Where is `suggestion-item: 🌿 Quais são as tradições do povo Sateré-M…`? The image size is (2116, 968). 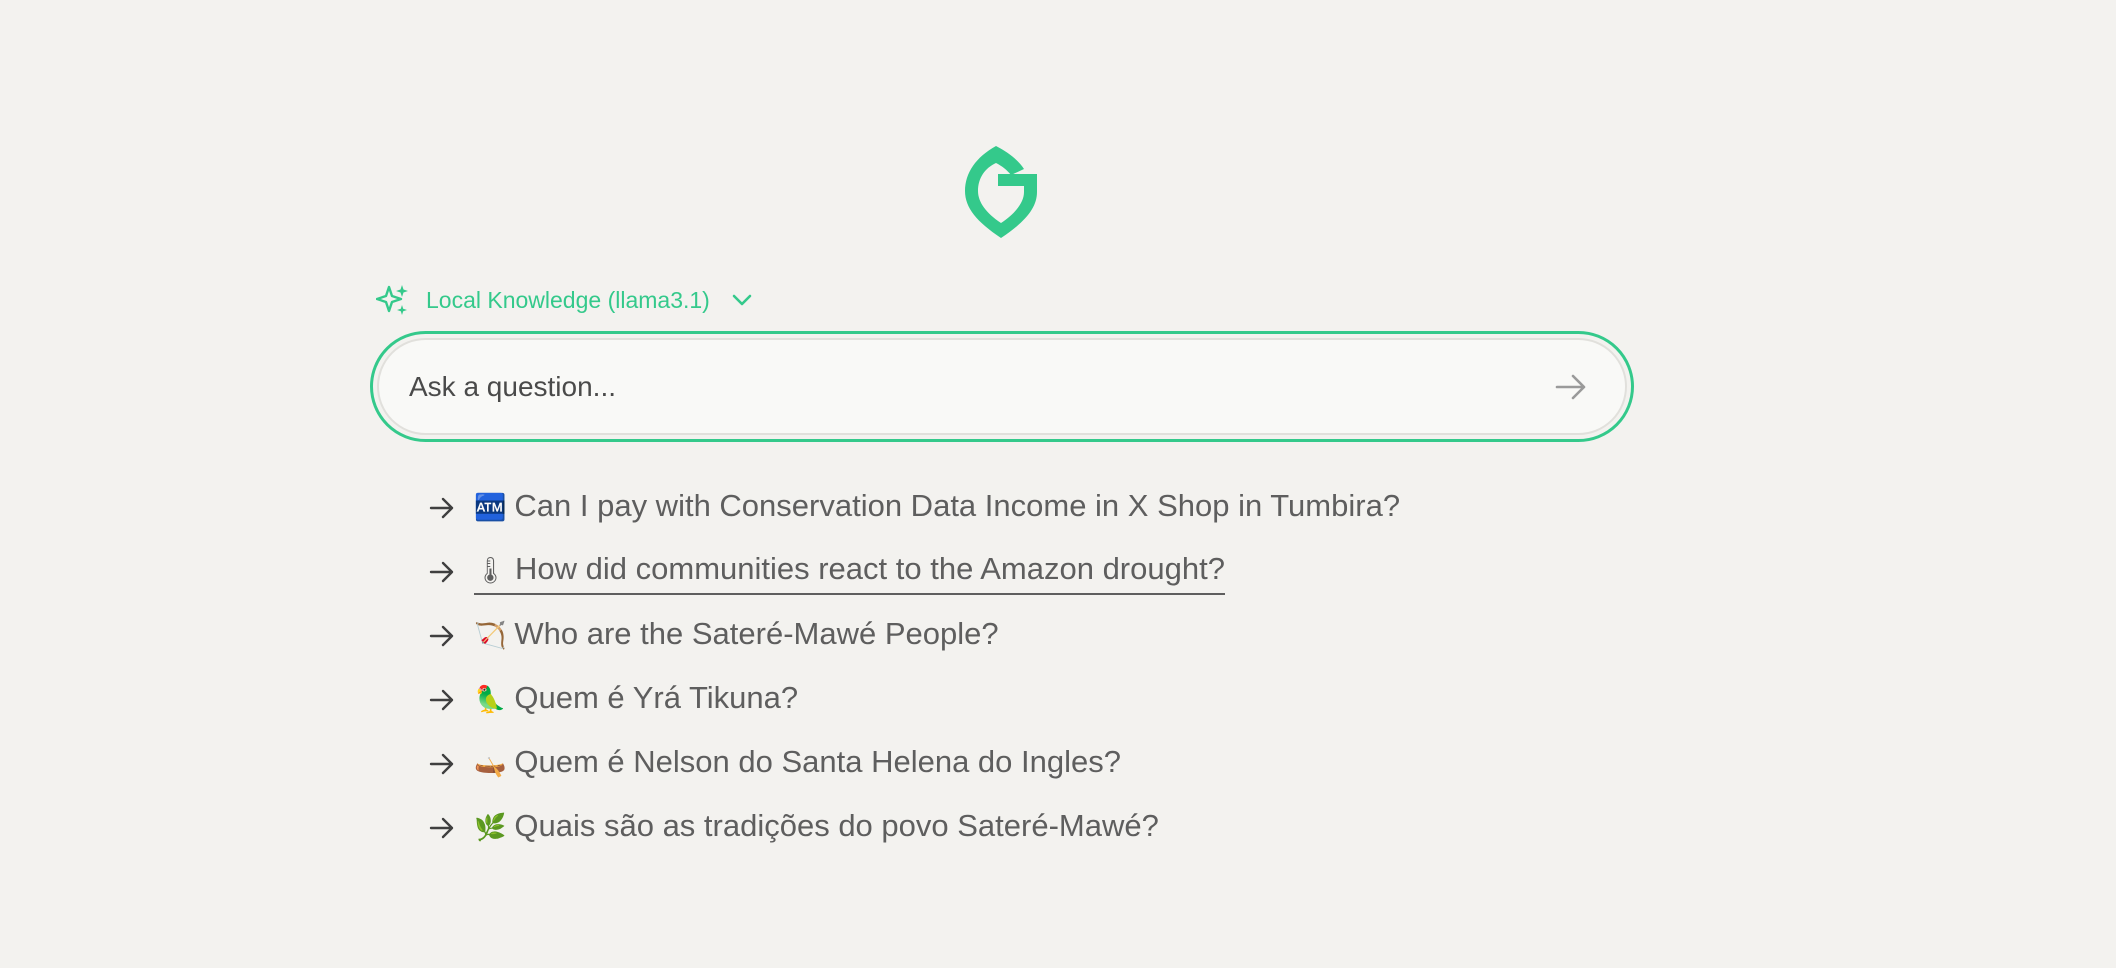
suggestion-item: 🌿 Quais são as tradições do povo Sateré-M… is located at coordinates (914, 828).